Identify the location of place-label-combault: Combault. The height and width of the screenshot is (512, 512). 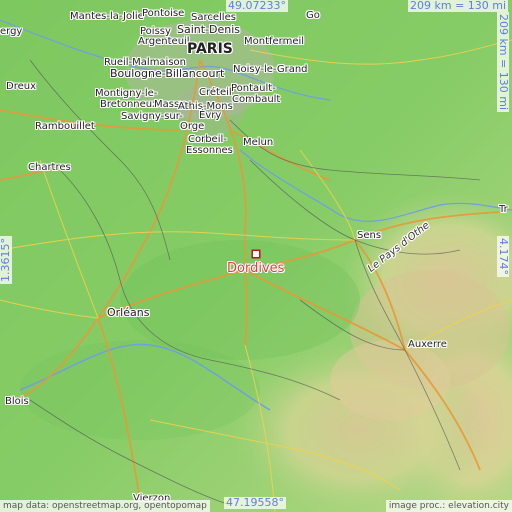
(256, 99).